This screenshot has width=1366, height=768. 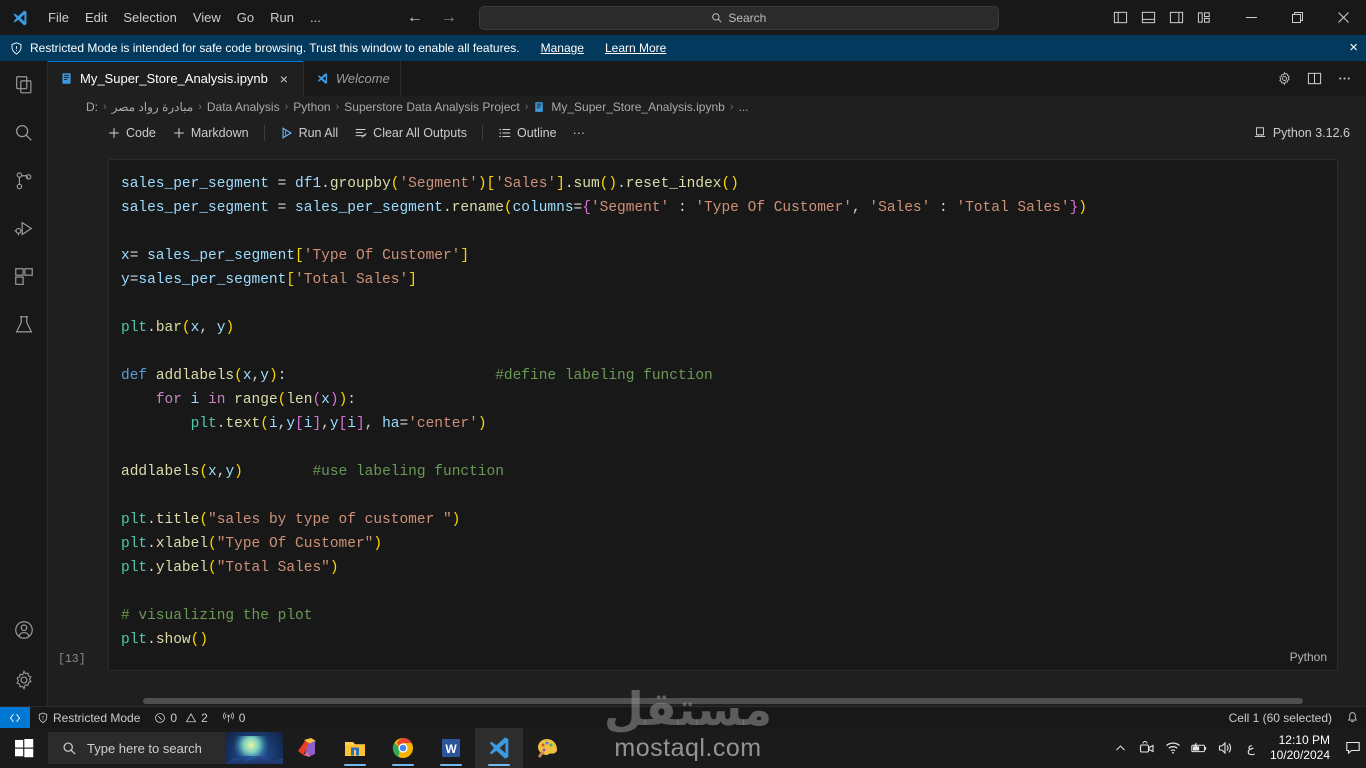 What do you see at coordinates (738, 17) in the screenshot?
I see `command-center-search: Search` at bounding box center [738, 17].